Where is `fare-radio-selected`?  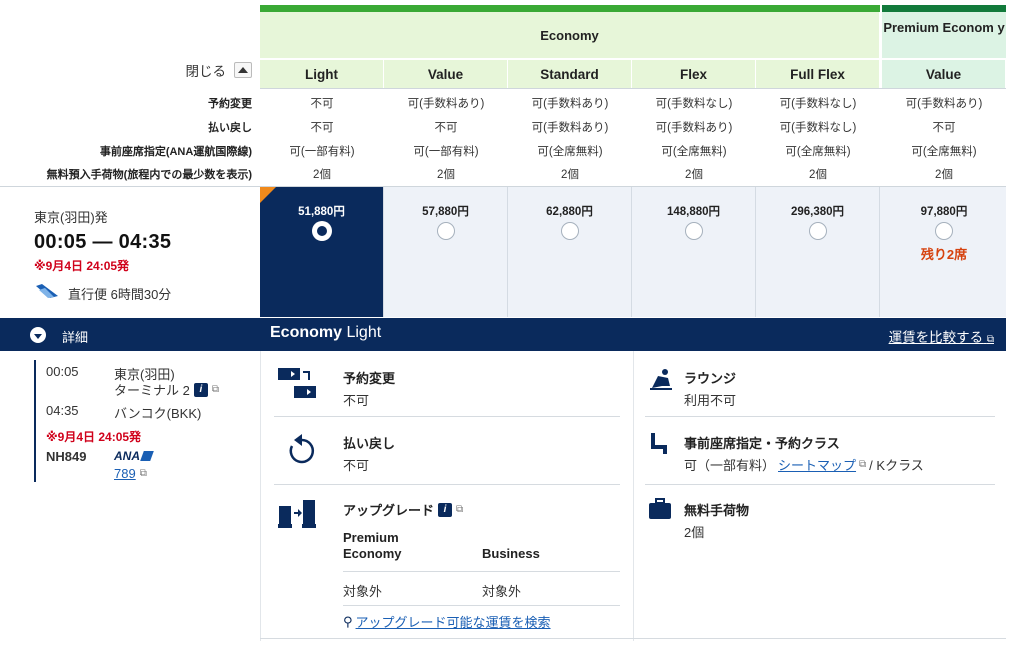 fare-radio-selected is located at coordinates (321, 231).